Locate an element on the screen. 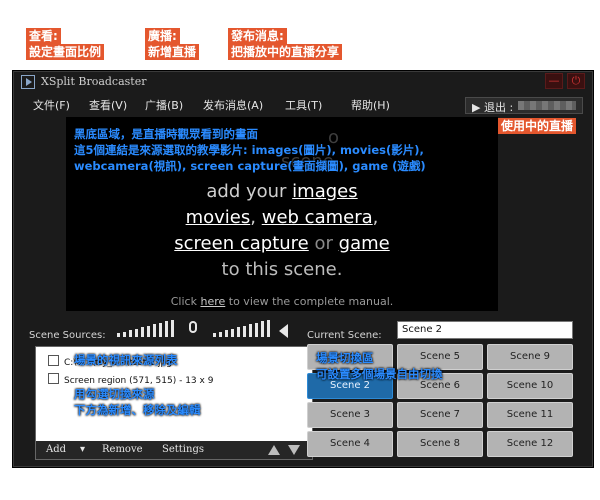  annotation-broadcast-title: 廣播: is located at coordinates (162, 36).